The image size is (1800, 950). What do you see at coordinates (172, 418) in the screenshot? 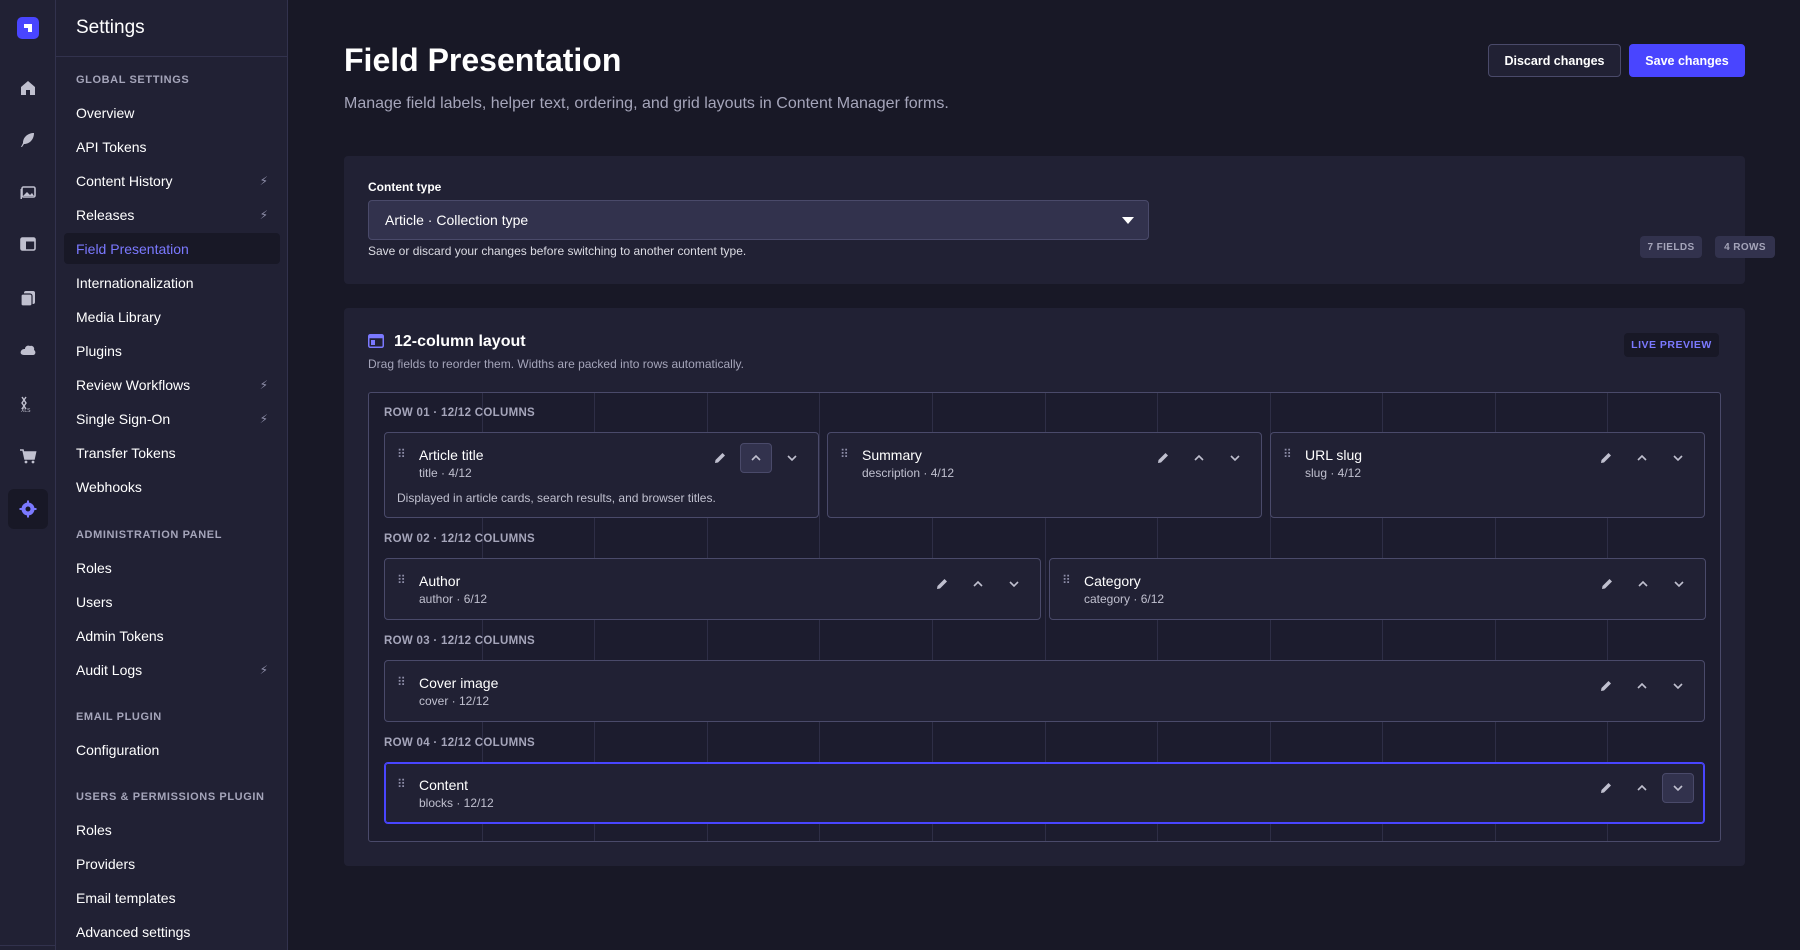
I see `sidebar-item-single-sign-on: Single Sign-On ⚡` at bounding box center [172, 418].